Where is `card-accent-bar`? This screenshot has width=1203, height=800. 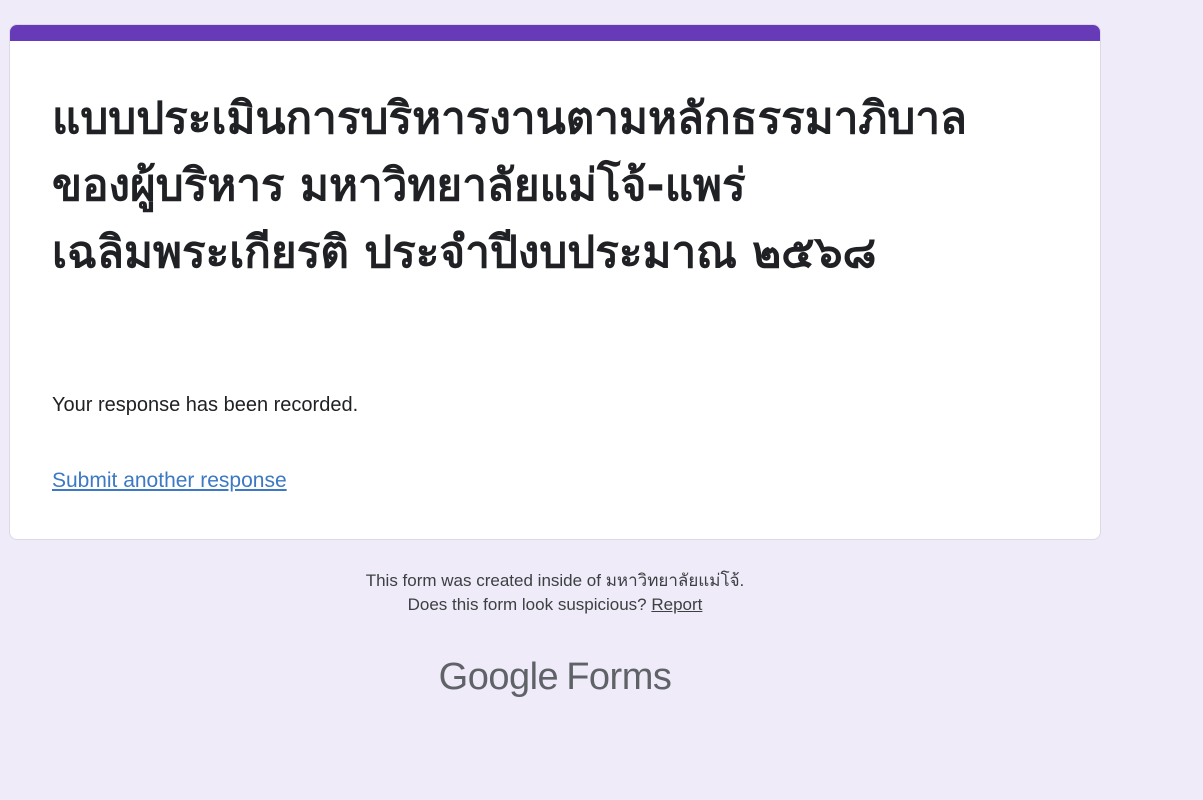
card-accent-bar is located at coordinates (555, 33).